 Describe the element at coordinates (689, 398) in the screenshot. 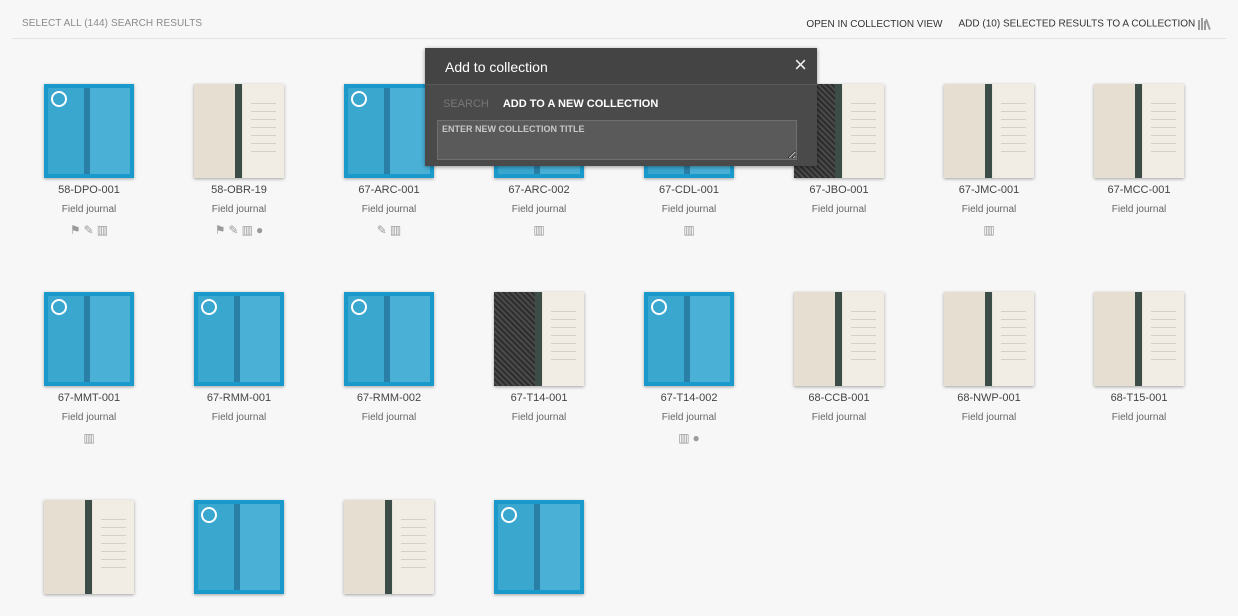

I see `item-id: 67-T14-002` at that location.